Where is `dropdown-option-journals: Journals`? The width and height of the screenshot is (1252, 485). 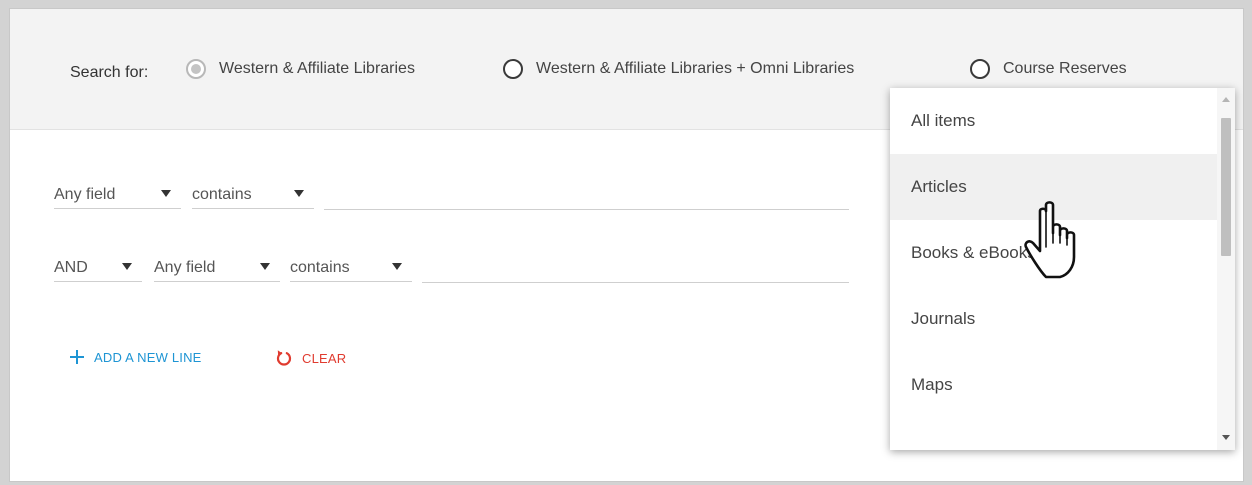
dropdown-option-journals: Journals is located at coordinates (1053, 319).